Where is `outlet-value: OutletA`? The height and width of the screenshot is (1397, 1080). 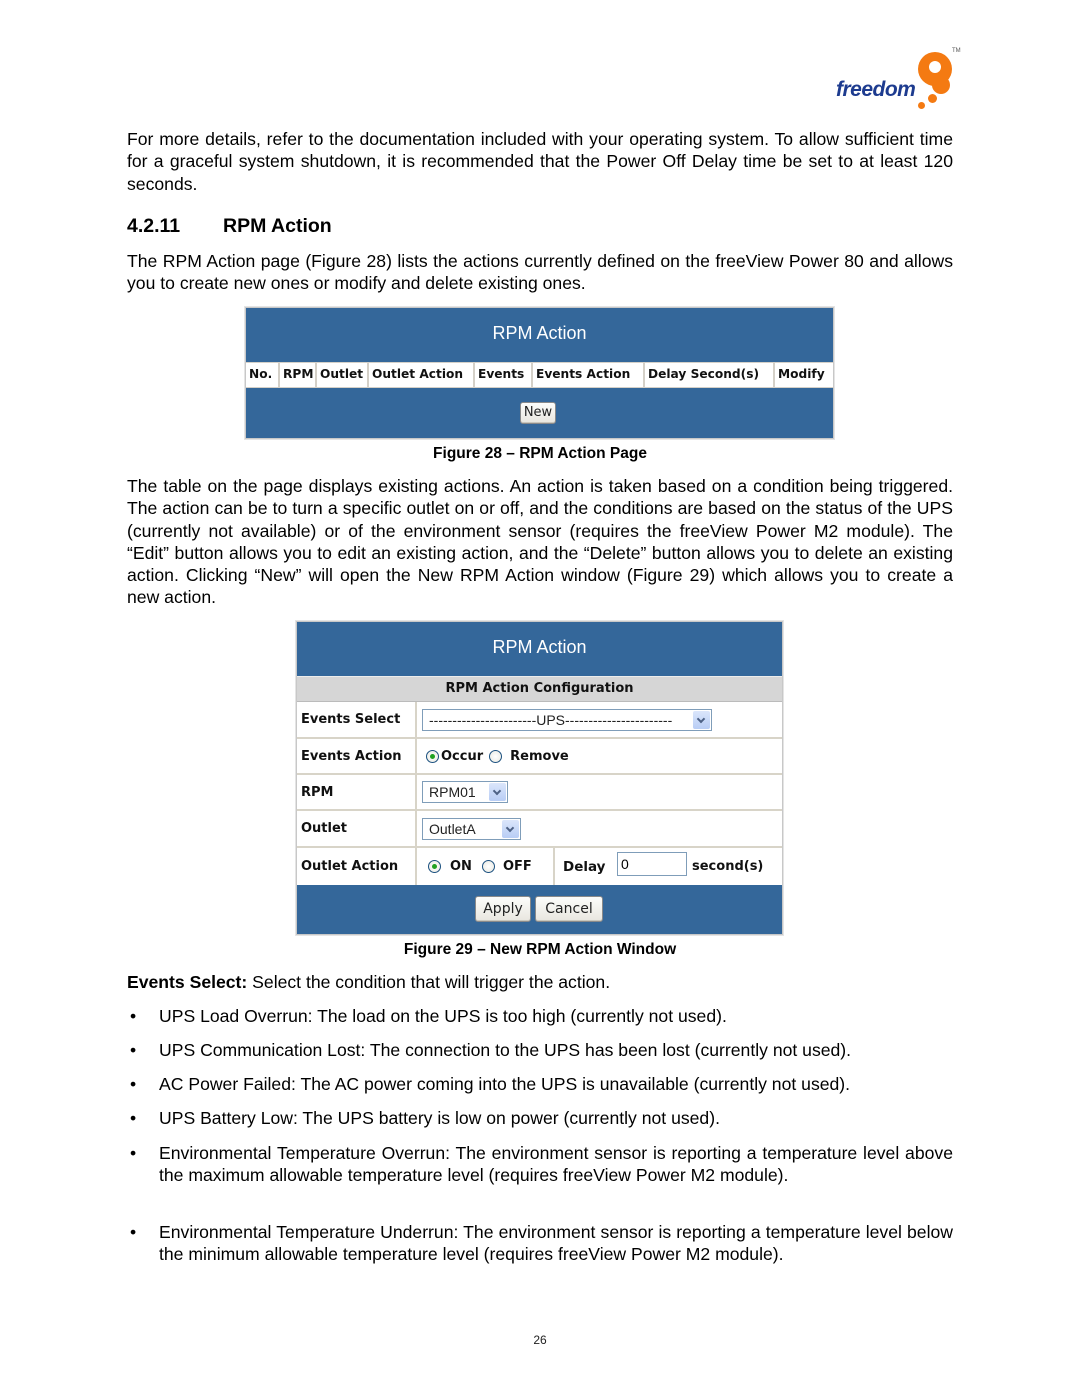 outlet-value: OutletA is located at coordinates (452, 828).